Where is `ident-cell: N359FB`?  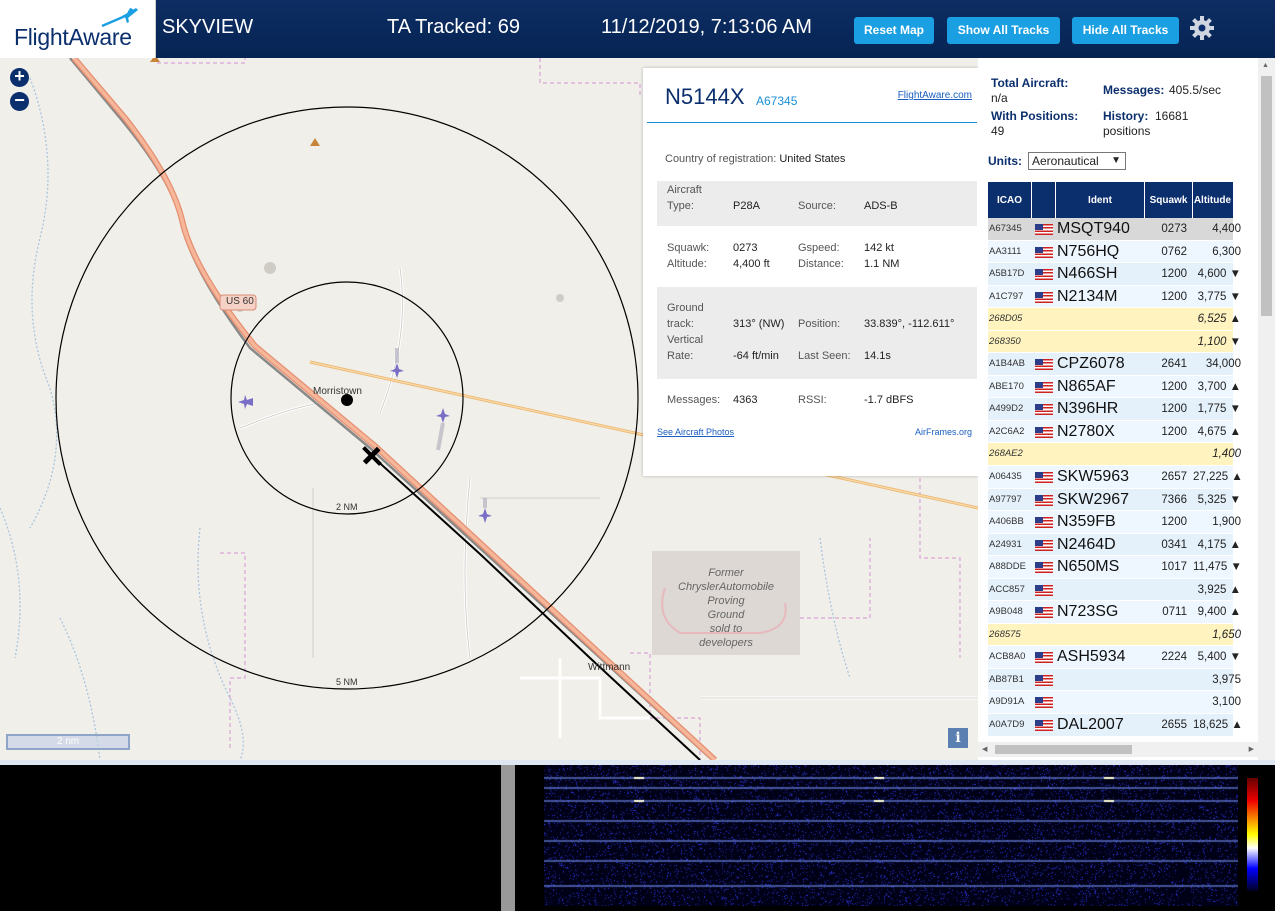
ident-cell: N359FB is located at coordinates (1086, 522).